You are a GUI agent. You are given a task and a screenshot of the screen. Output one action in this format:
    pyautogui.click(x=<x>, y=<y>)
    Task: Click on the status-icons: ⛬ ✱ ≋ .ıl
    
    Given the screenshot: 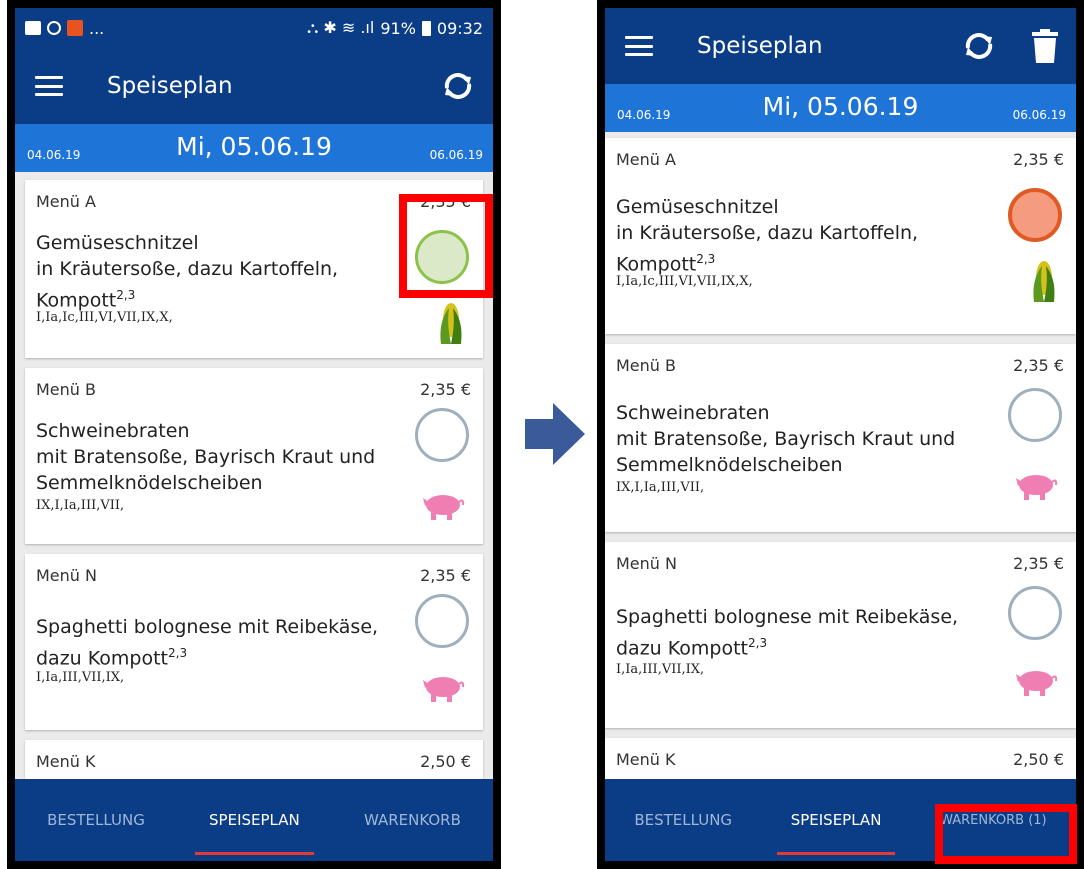 What is the action you would take?
    pyautogui.click(x=341, y=27)
    